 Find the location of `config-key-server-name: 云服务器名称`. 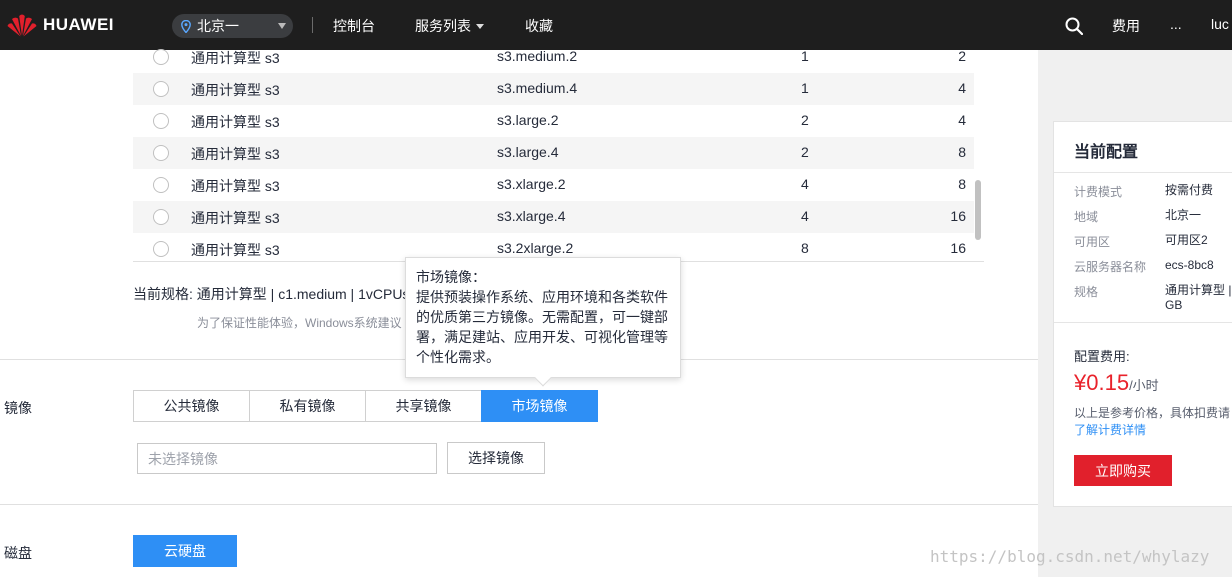

config-key-server-name: 云服务器名称 is located at coordinates (1110, 267).